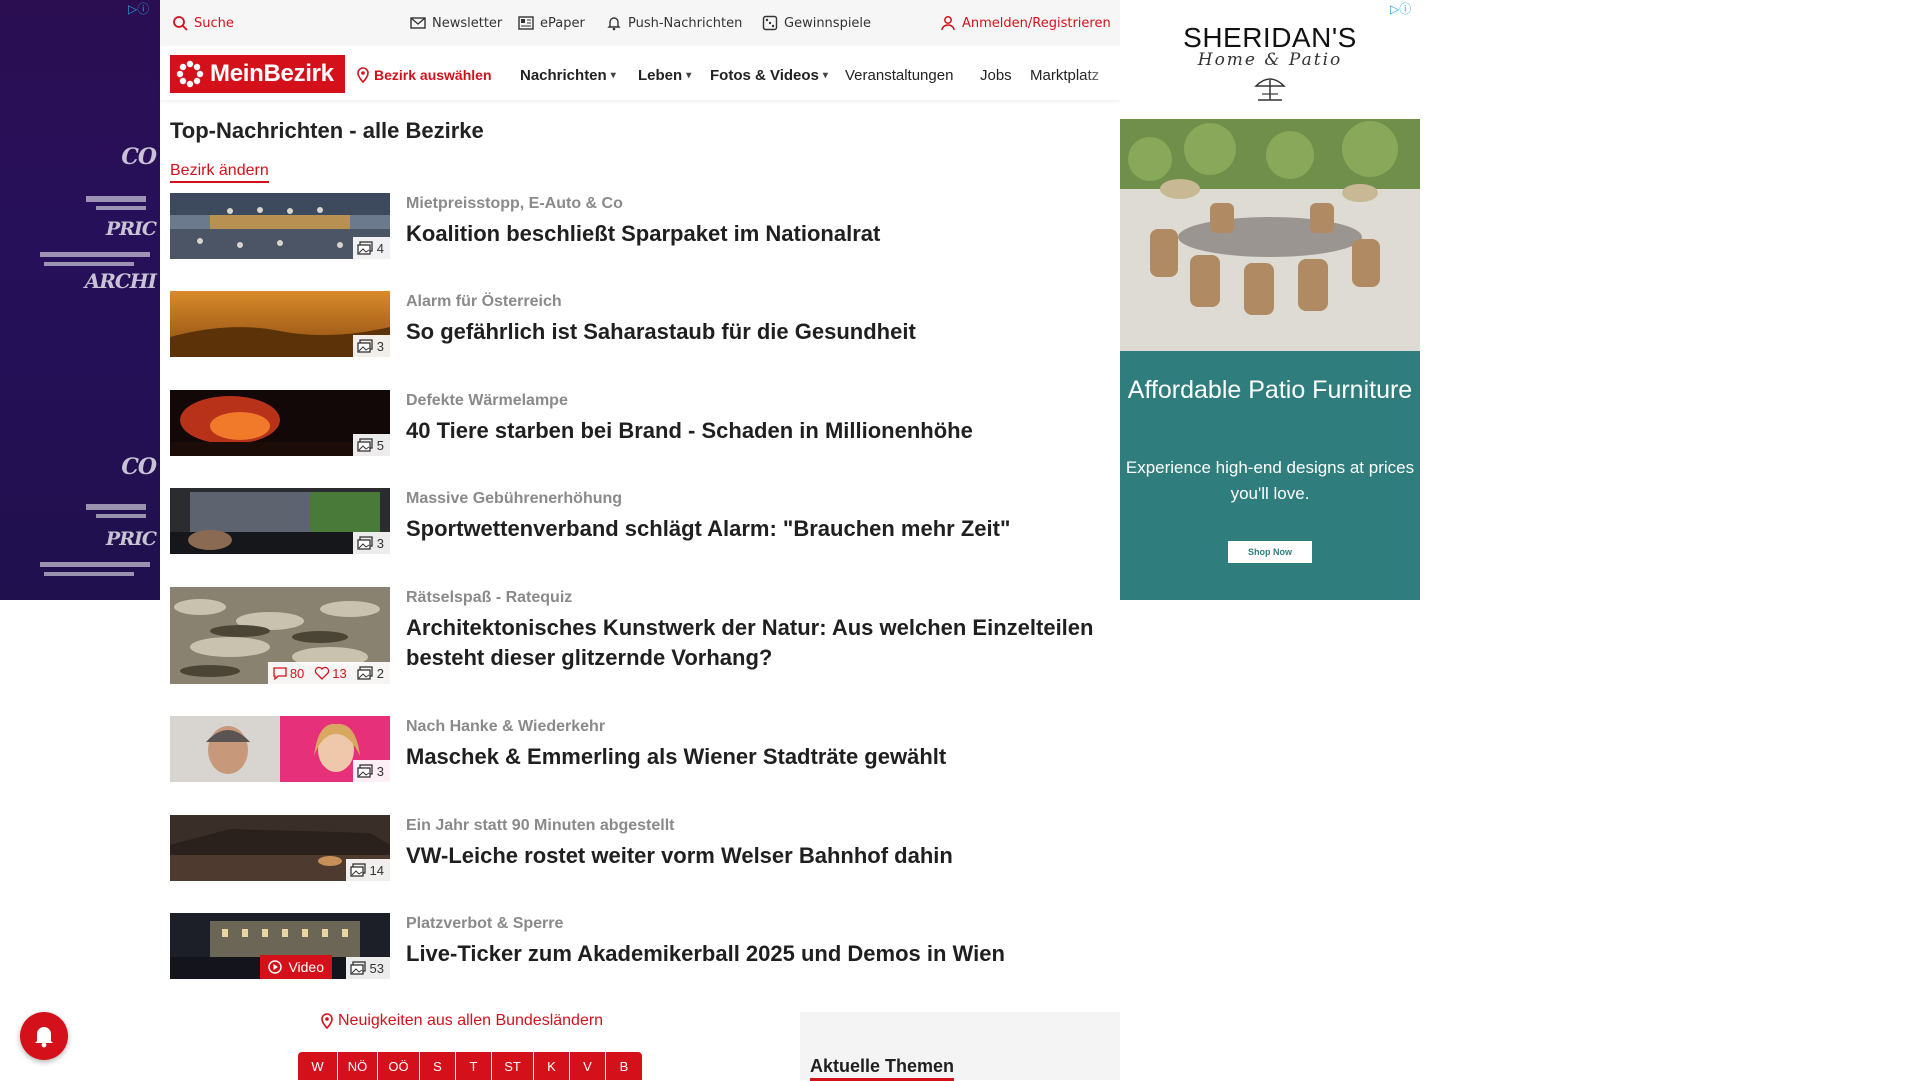 Image resolution: width=1920 pixels, height=1081 pixels. What do you see at coordinates (487, 400) in the screenshot?
I see `article-kicker: Defekte Wärmelampe` at bounding box center [487, 400].